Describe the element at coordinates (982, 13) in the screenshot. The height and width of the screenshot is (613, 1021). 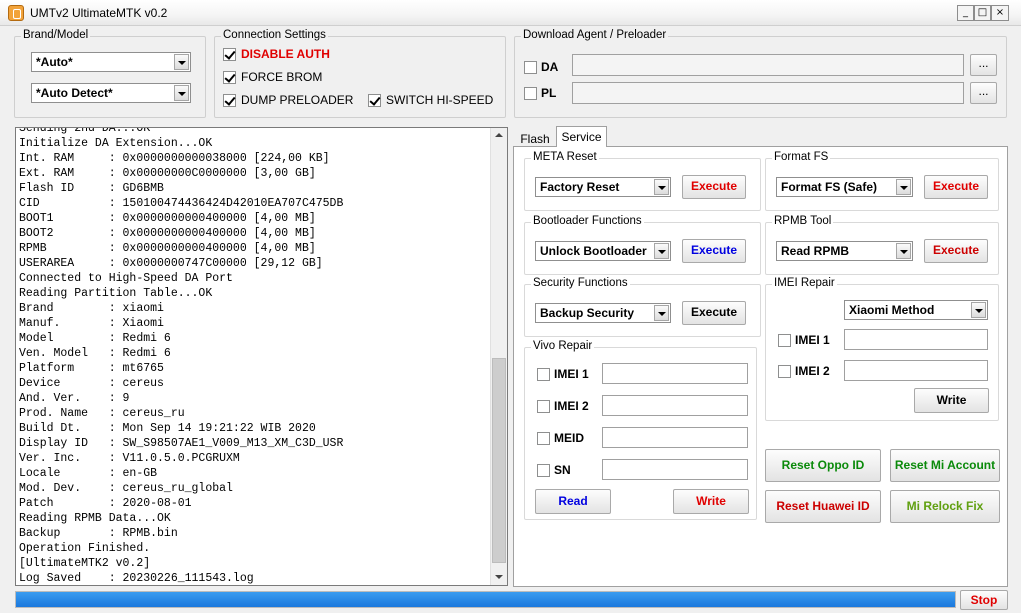
I see `maximize-button: □` at that location.